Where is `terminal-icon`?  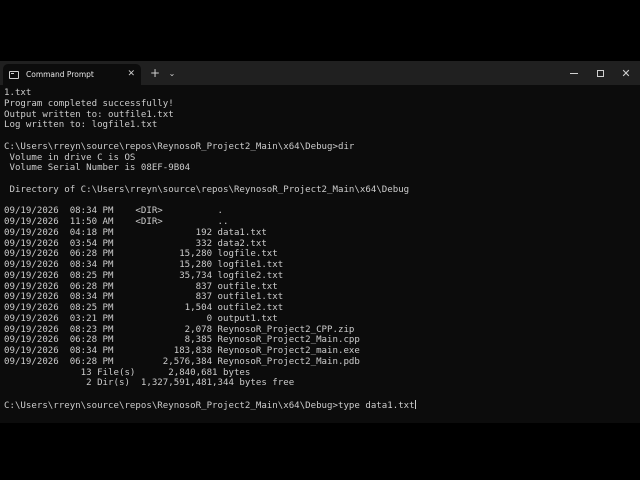
terminal-icon is located at coordinates (14, 74).